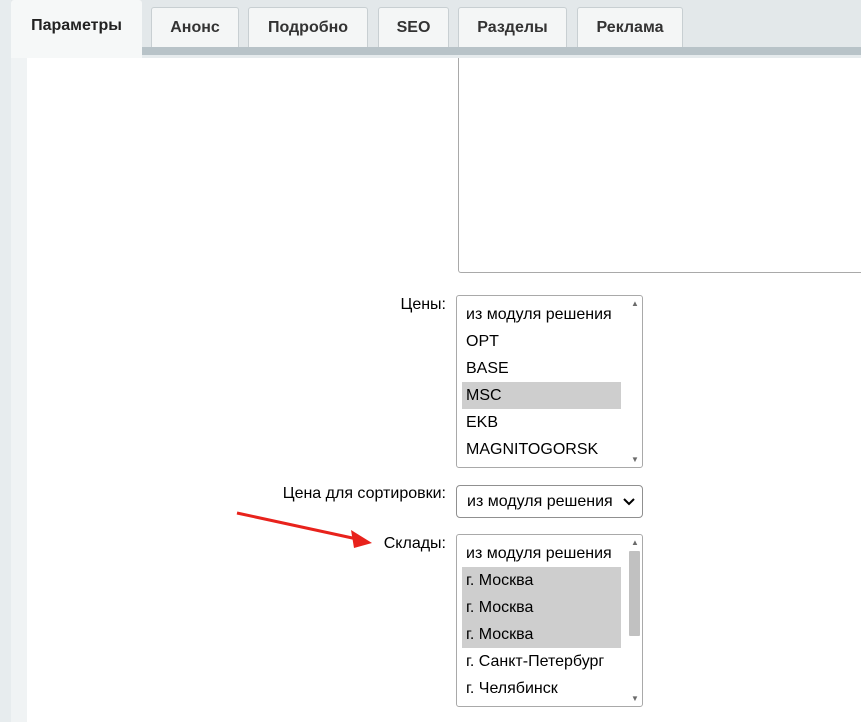  I want to click on warehouses-label: Склады:, so click(414, 543).